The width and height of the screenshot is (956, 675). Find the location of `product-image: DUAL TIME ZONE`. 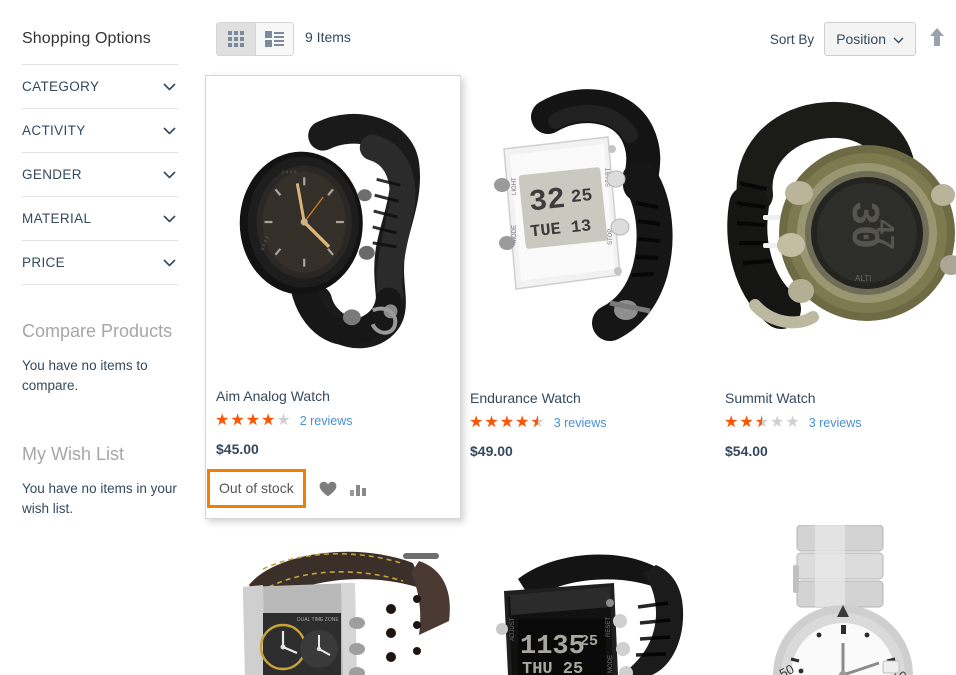

product-image: DUAL TIME ZONE is located at coordinates (333, 600).